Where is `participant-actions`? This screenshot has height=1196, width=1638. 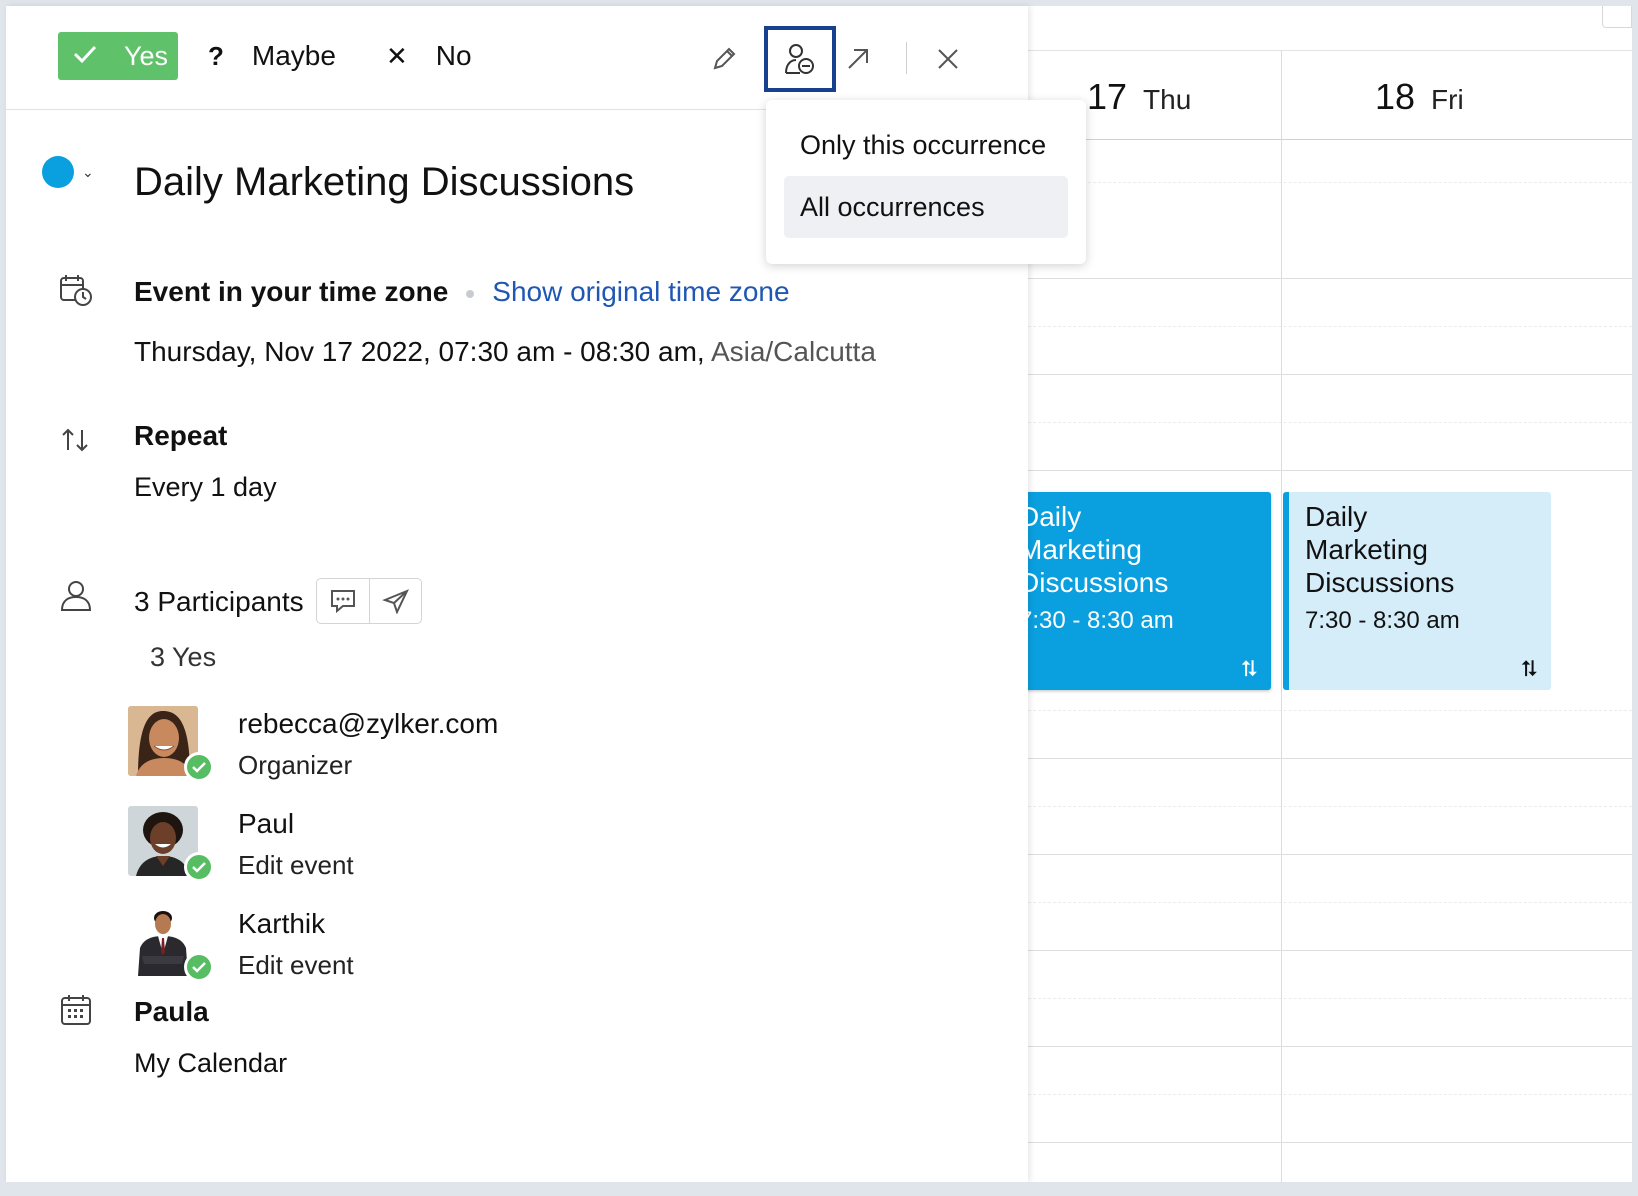
participant-actions is located at coordinates (369, 601).